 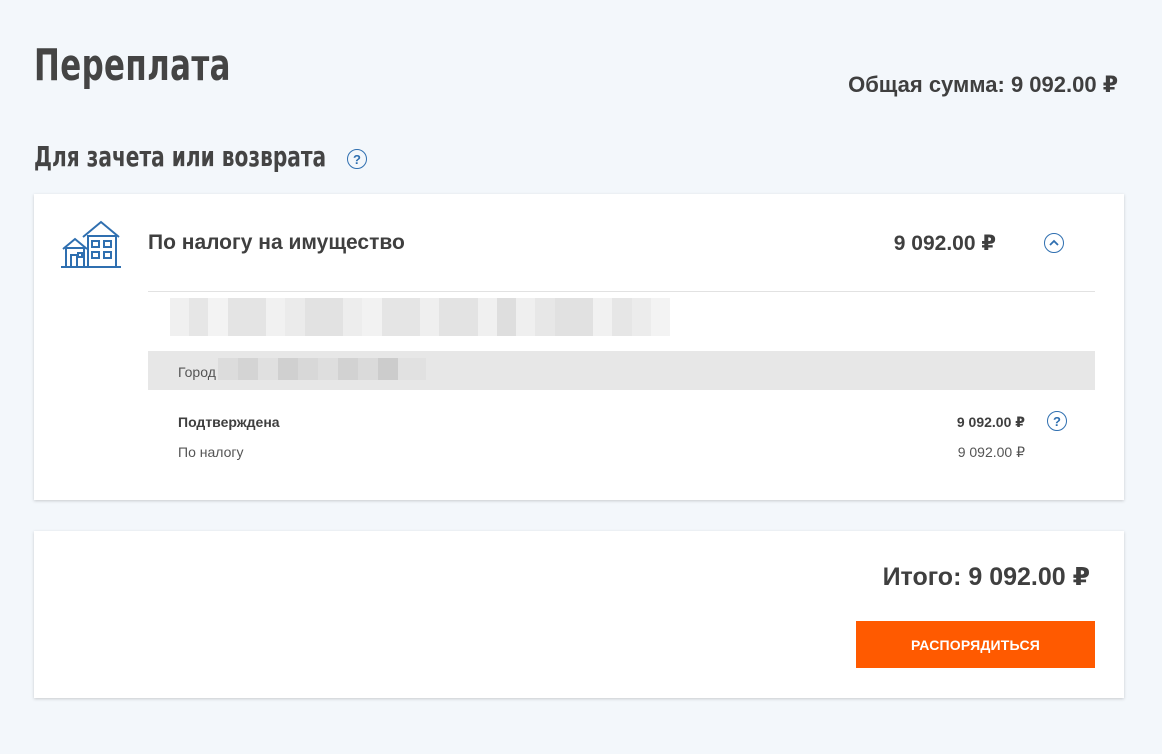 What do you see at coordinates (621, 291) in the screenshot?
I see `divider` at bounding box center [621, 291].